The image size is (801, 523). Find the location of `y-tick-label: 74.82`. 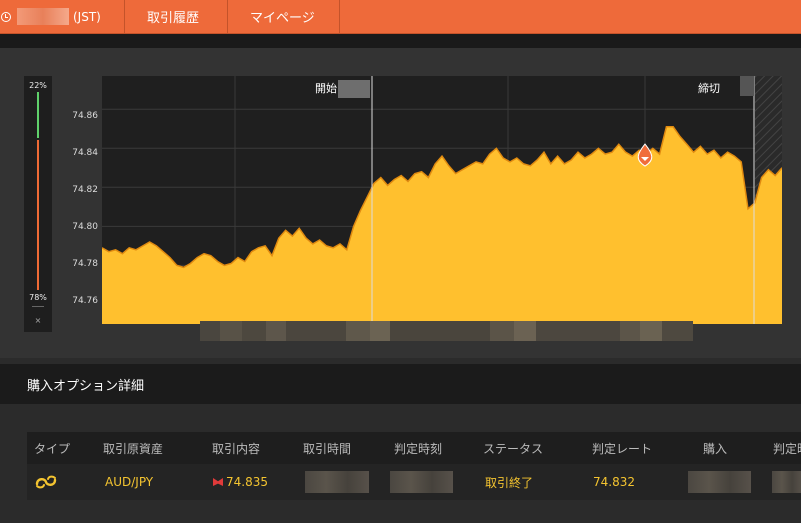

y-tick-label: 74.82 is located at coordinates (85, 190).